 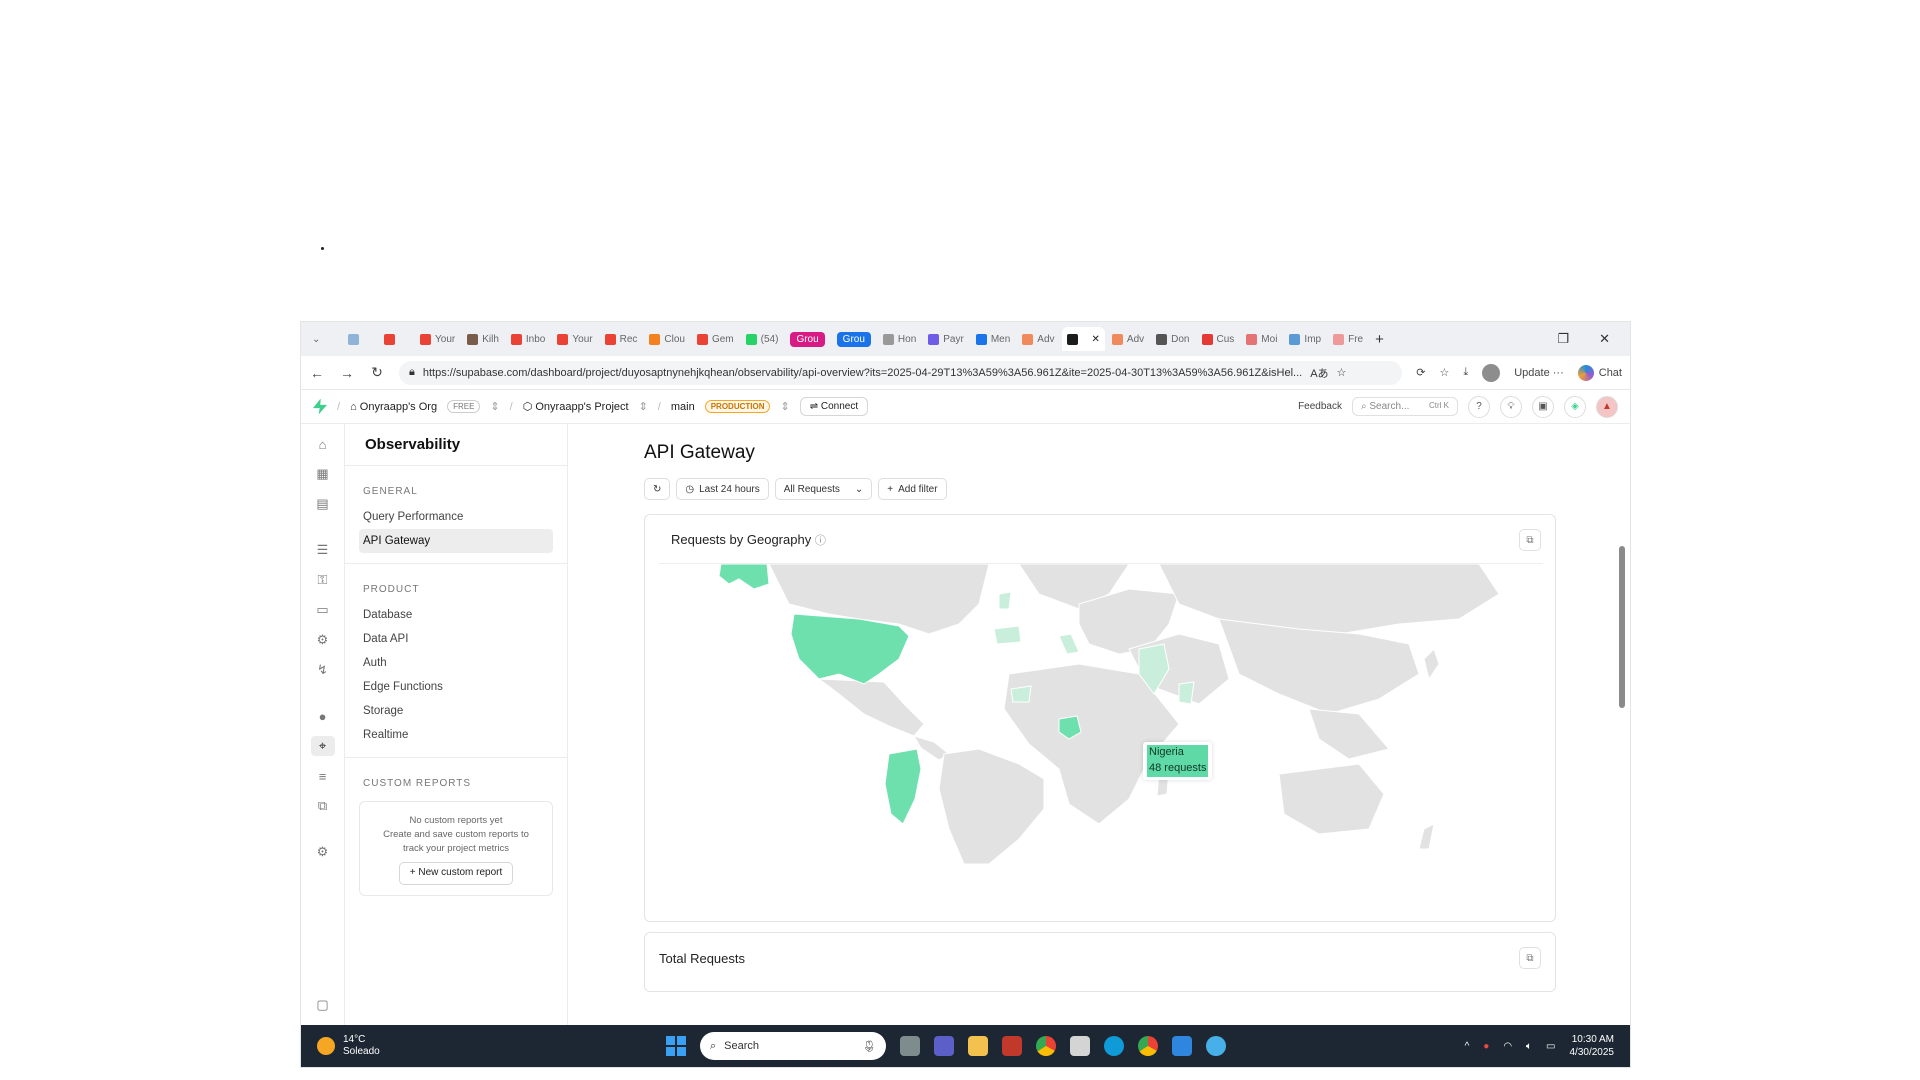 I want to click on user-avatar: ▲, so click(x=1607, y=406).